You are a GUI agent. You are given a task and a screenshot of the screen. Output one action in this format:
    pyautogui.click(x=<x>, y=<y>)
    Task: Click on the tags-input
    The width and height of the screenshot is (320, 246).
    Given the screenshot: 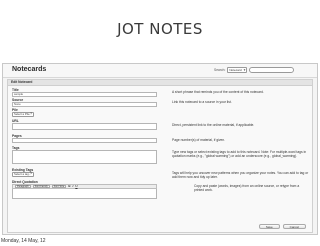 What is the action you would take?
    pyautogui.click(x=84, y=157)
    